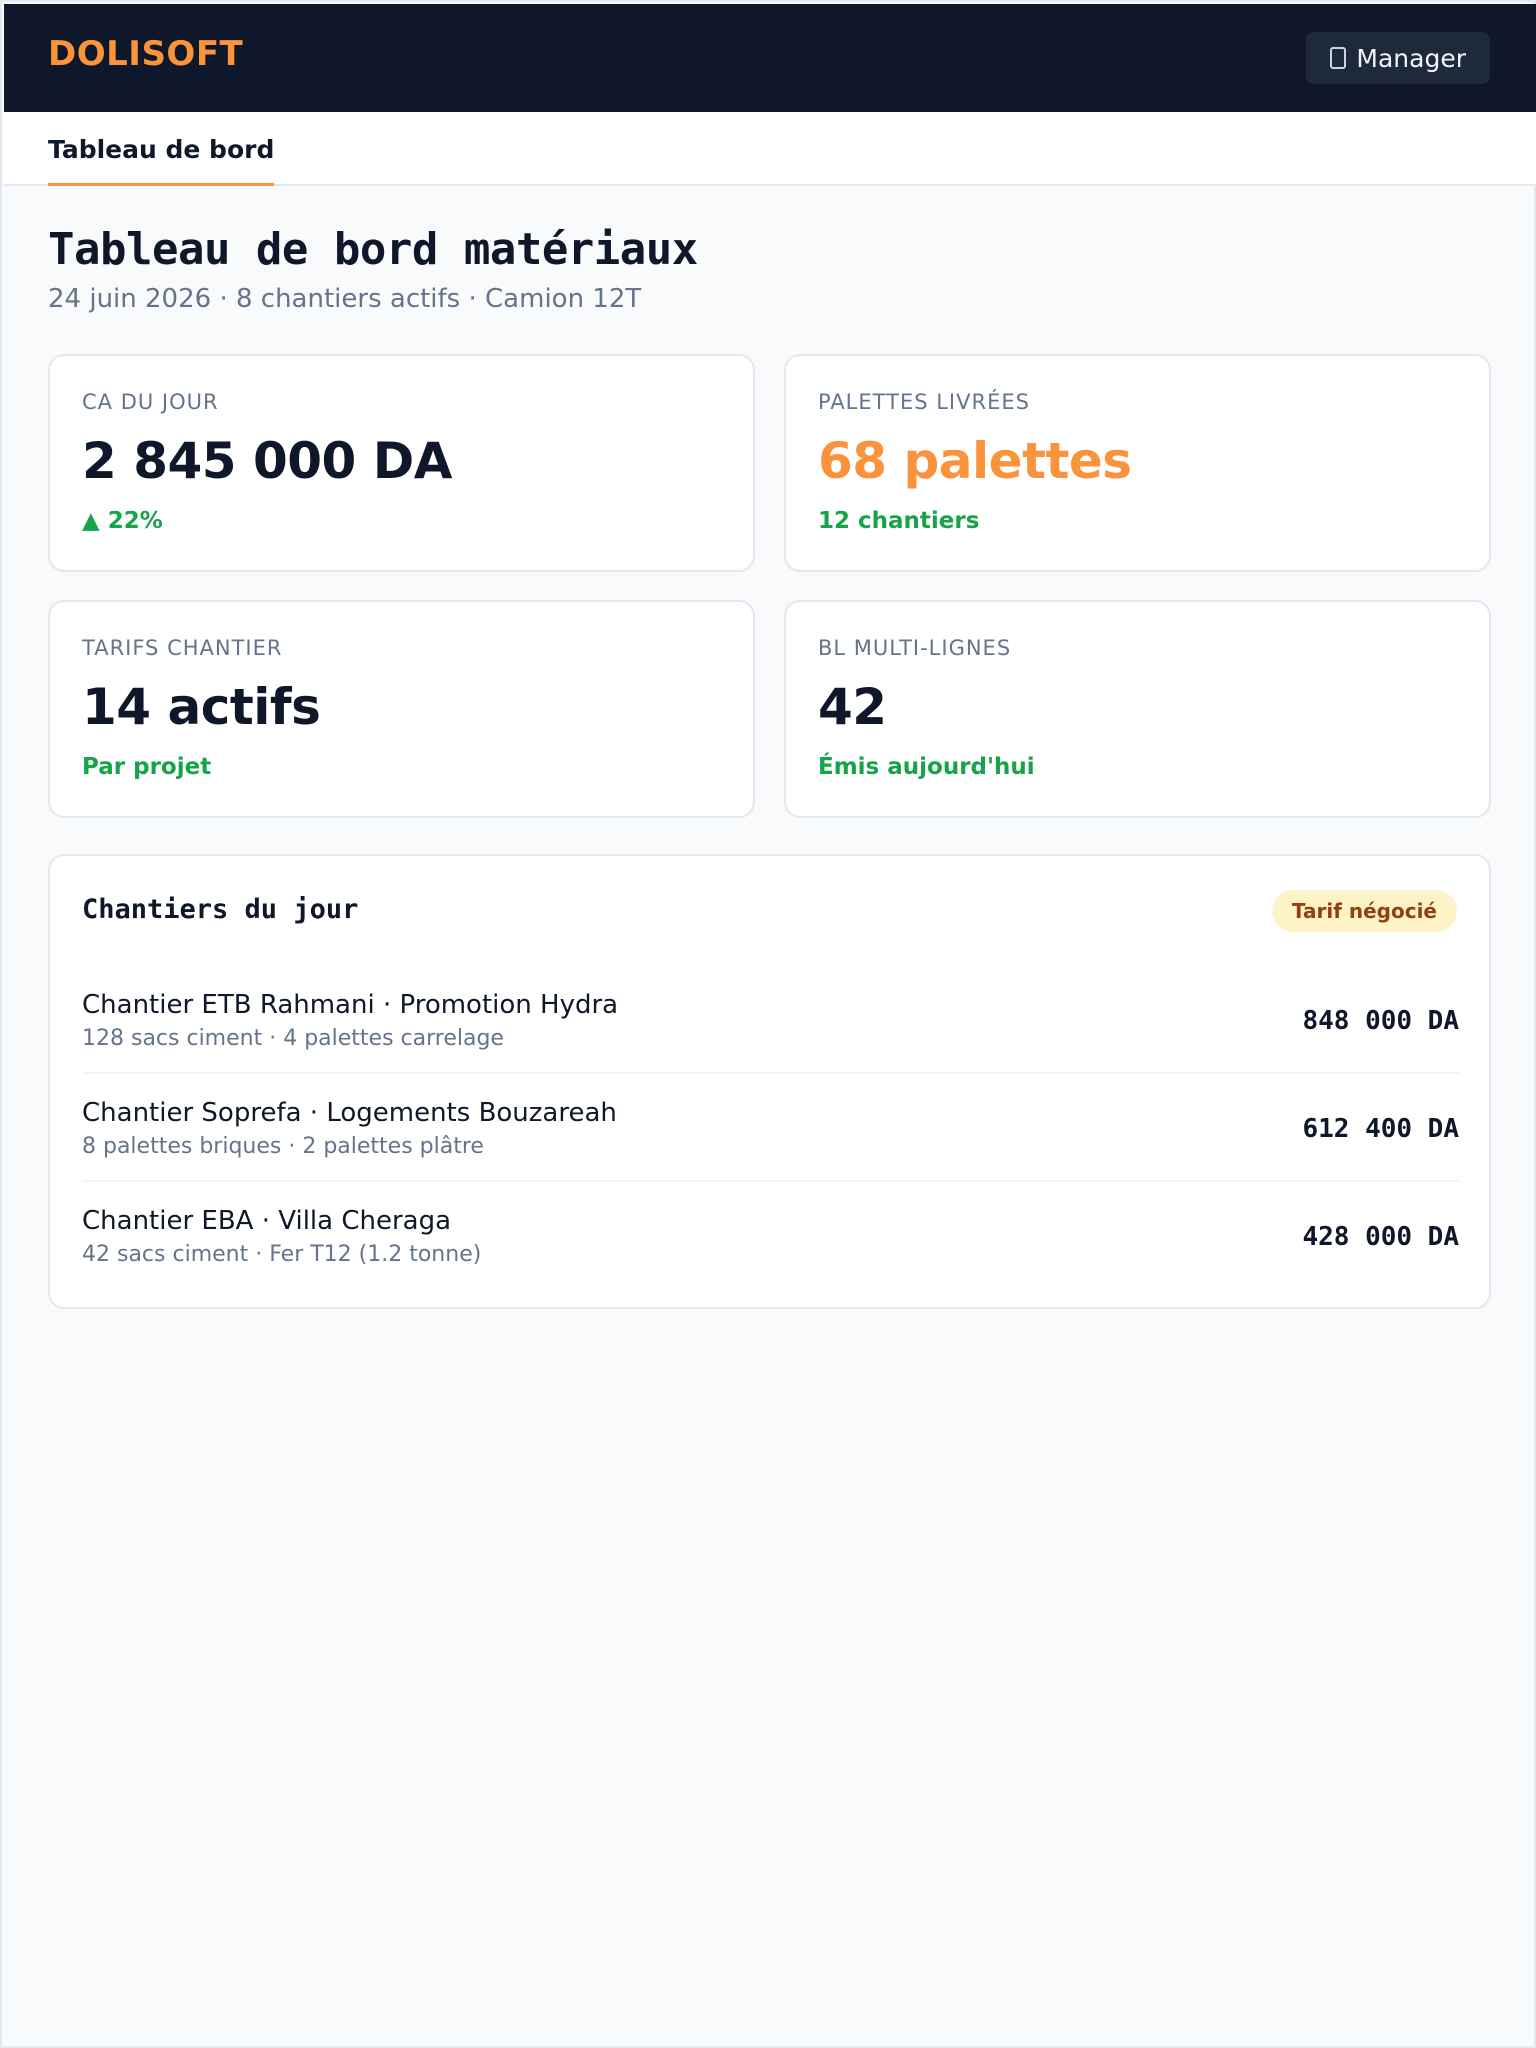  Describe the element at coordinates (899, 521) in the screenshot. I see `kpi-note: 12 chantiers` at that location.